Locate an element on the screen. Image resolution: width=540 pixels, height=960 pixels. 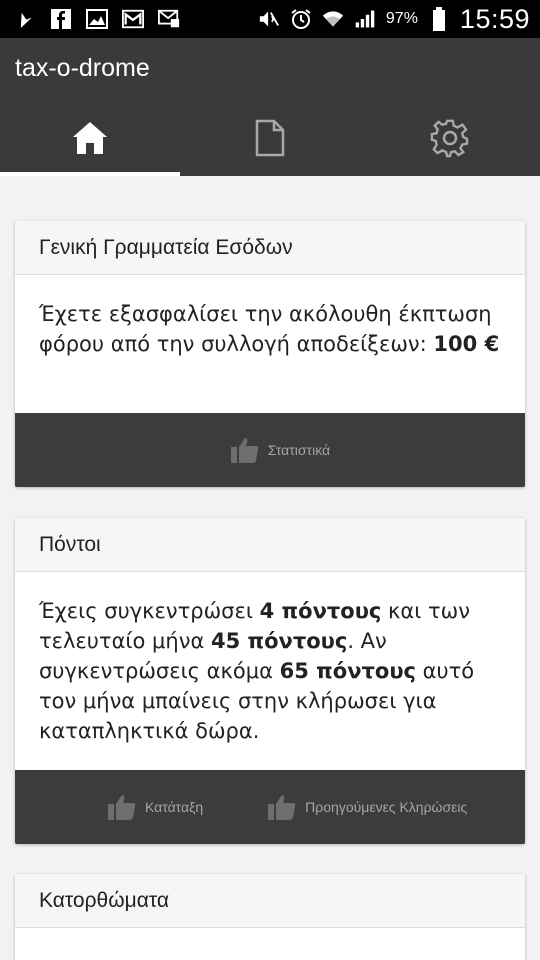
home-icon is located at coordinates (90, 138).